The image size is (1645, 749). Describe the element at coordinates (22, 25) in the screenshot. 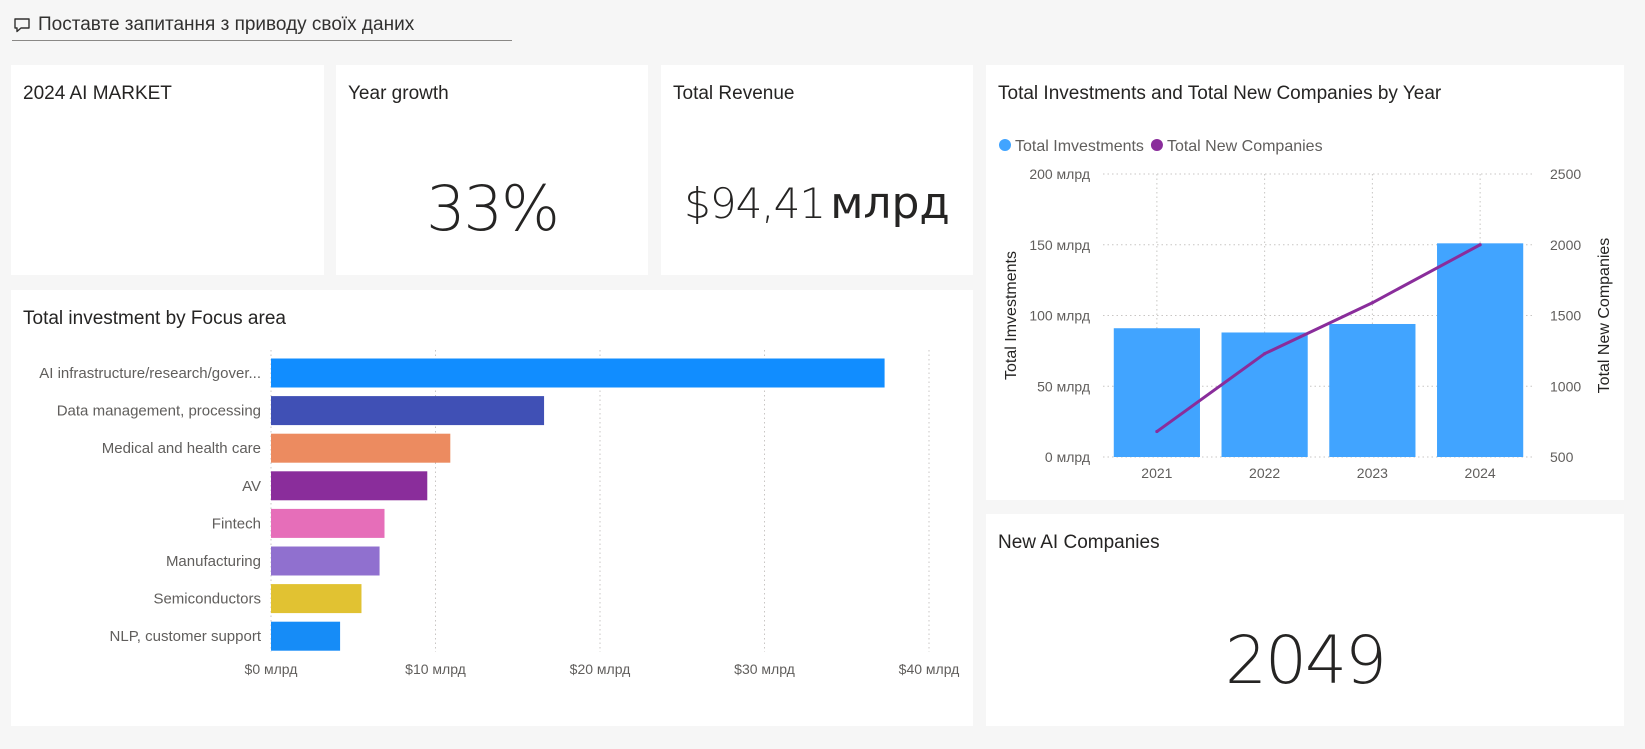

I see `chat-bubble-icon` at that location.